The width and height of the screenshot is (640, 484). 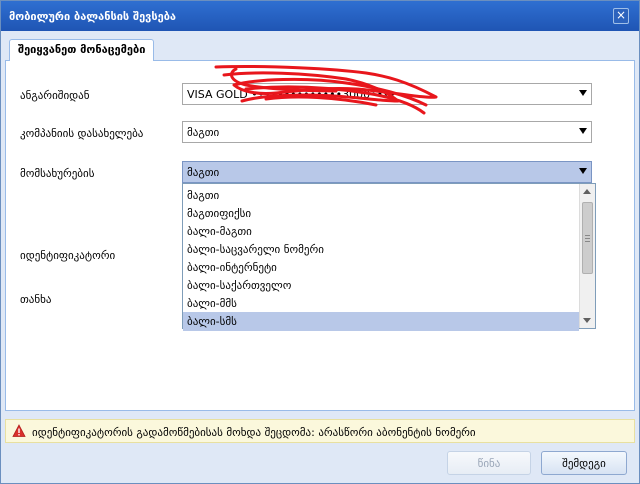 I want to click on list-item: მაგთიფიქსი, so click(x=381, y=213).